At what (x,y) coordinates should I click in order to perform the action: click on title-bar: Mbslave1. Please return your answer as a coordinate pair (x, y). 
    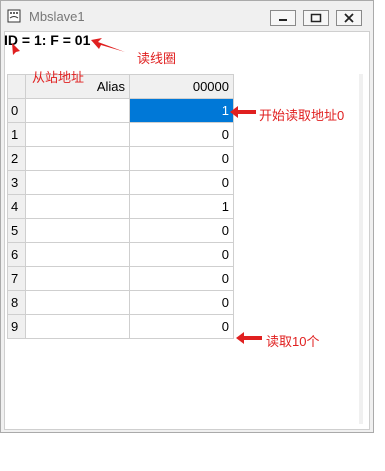
    Looking at the image, I should click on (187, 16).